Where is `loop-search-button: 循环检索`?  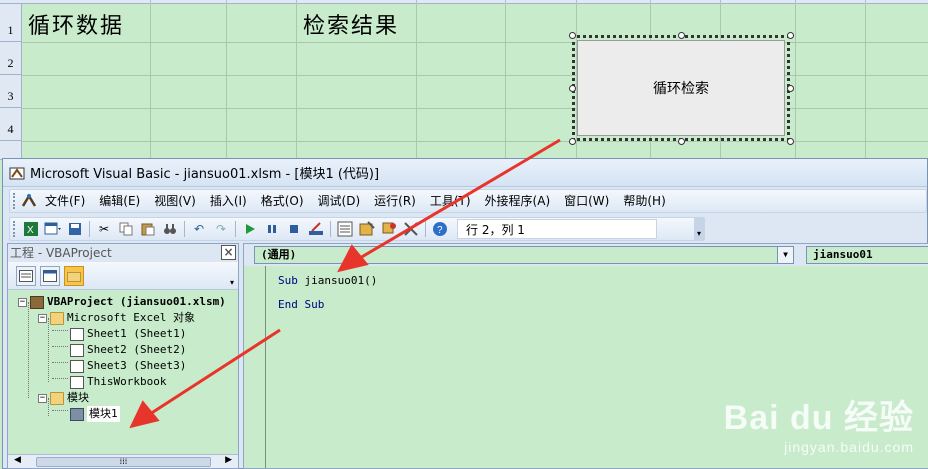 loop-search-button: 循环检索 is located at coordinates (681, 88).